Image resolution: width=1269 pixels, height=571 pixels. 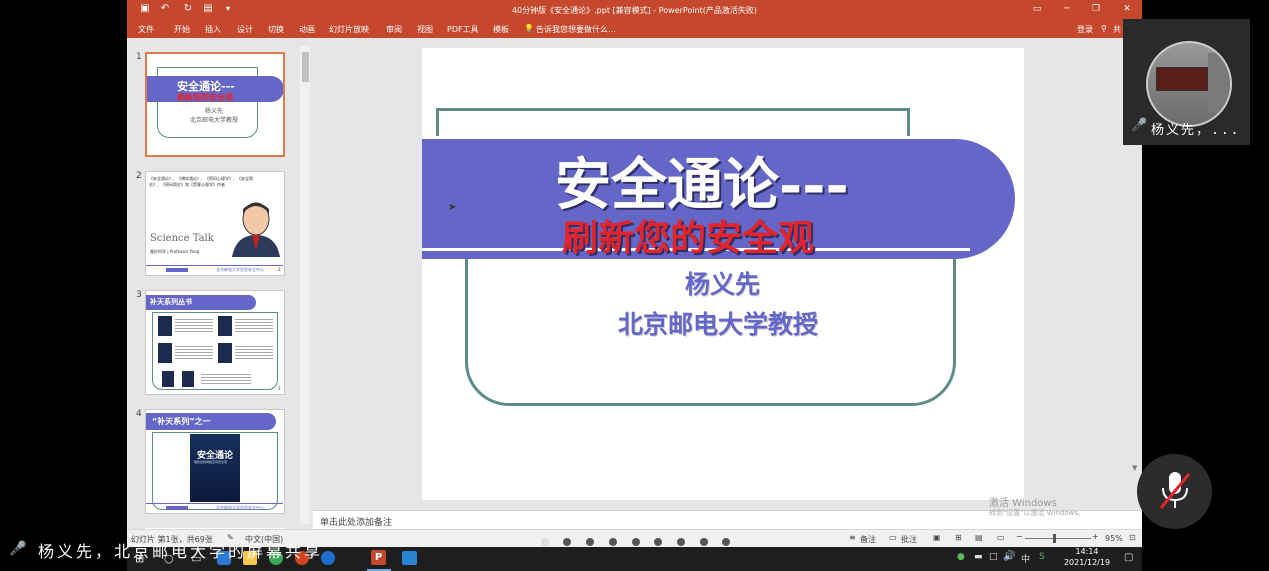 I want to click on scroll-down-icon: ▼, so click(x=1134, y=468).